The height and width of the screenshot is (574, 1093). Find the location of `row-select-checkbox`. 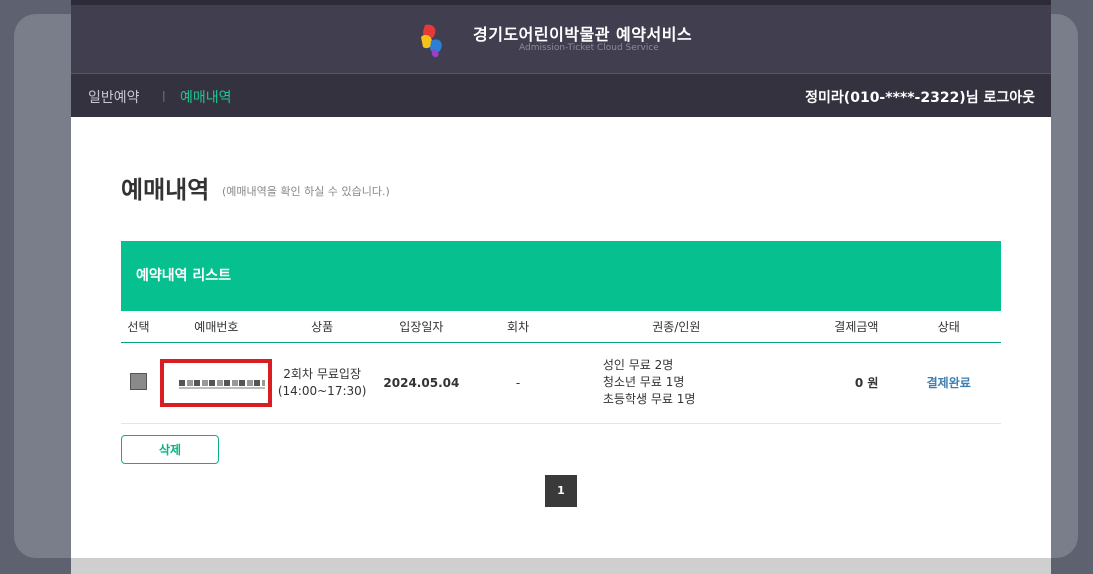

row-select-checkbox is located at coordinates (138, 381).